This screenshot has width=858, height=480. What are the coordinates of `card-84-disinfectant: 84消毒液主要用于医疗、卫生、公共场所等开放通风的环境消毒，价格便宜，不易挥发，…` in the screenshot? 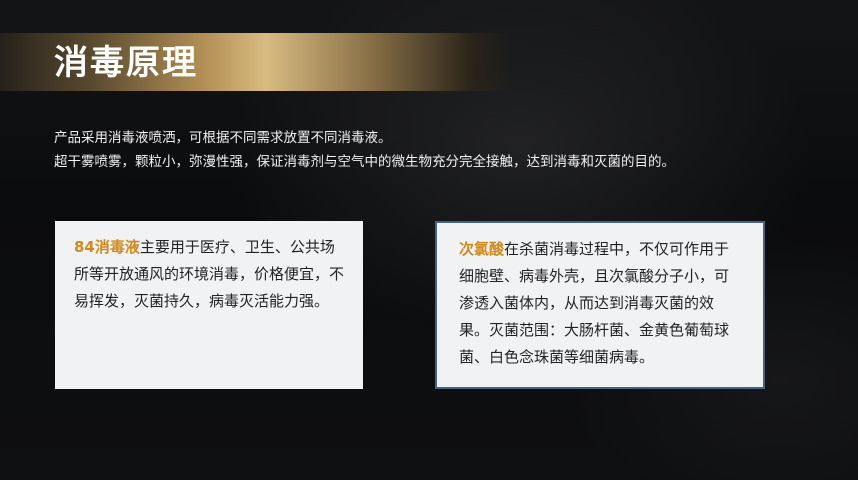 It's located at (209, 305).